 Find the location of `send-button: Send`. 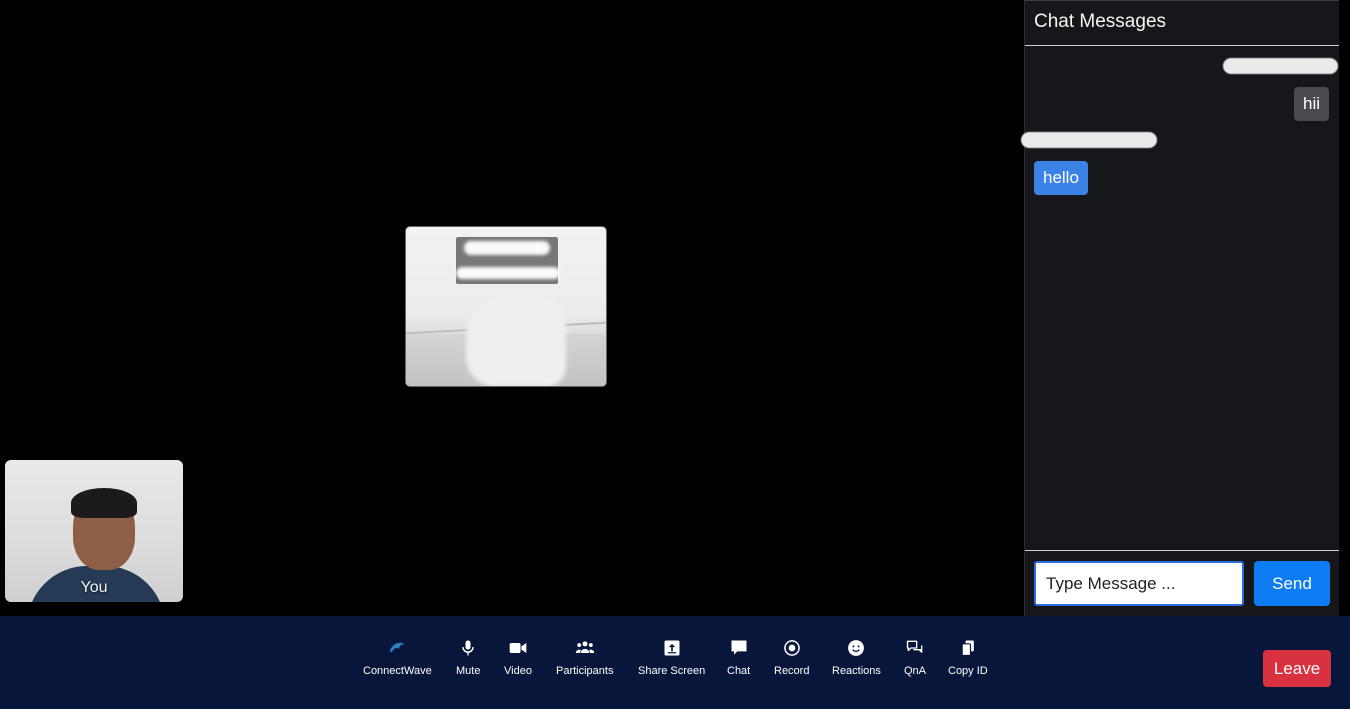

send-button: Send is located at coordinates (1292, 583).